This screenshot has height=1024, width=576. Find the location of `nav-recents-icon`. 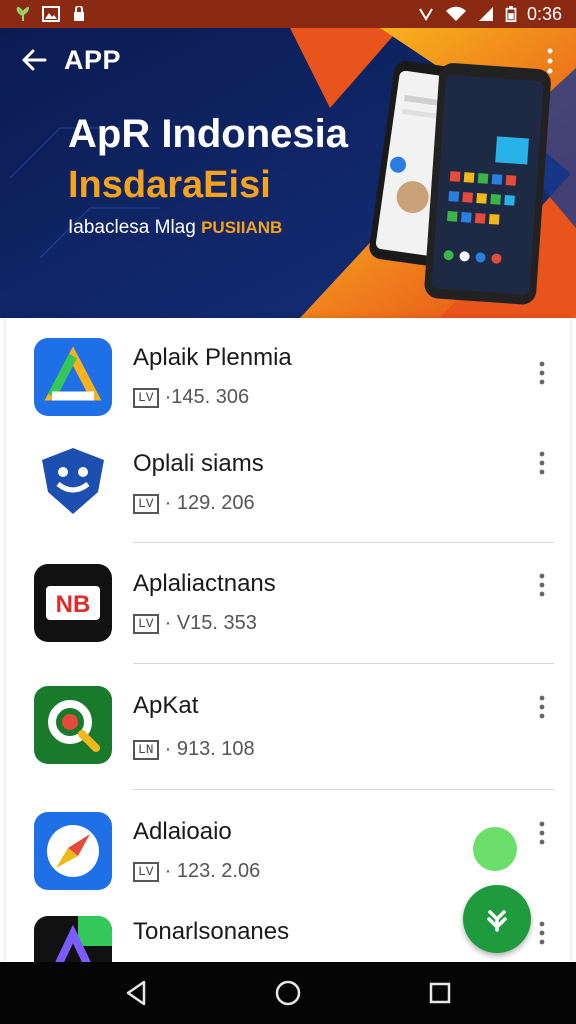

nav-recents-icon is located at coordinates (440, 993).